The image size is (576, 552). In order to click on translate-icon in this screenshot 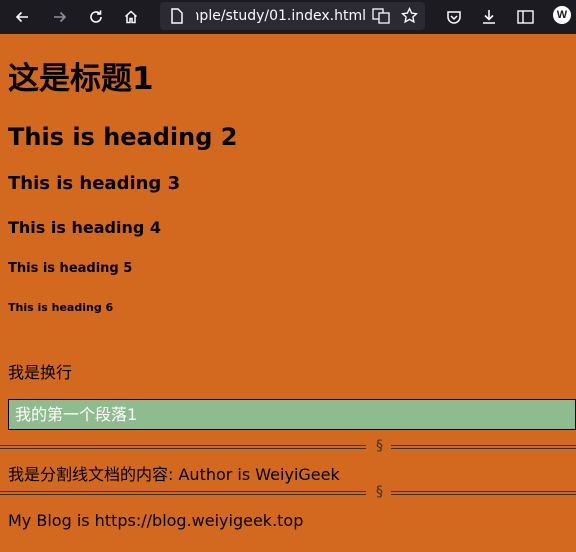, I will do `click(381, 18)`.